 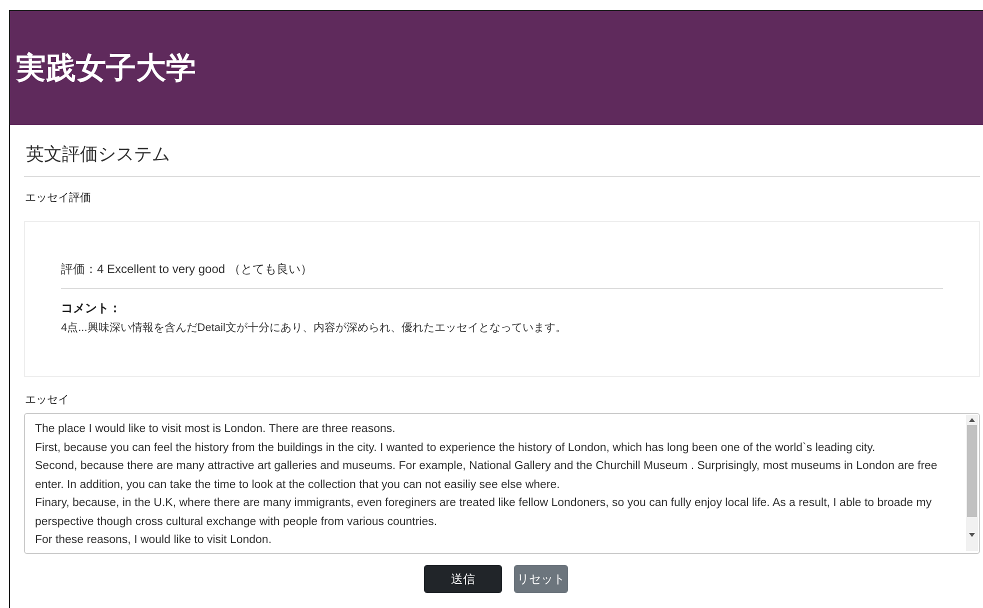 I want to click on submit-button: 送信, so click(x=463, y=579).